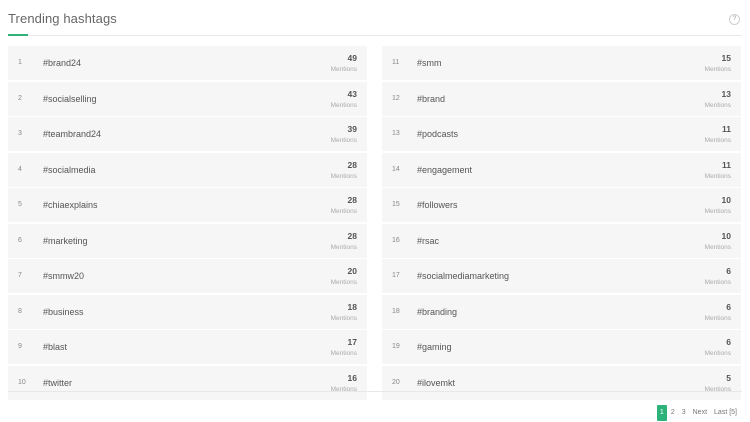 This screenshot has width=750, height=422. Describe the element at coordinates (396, 169) in the screenshot. I see `hashtag-rank: 14` at that location.